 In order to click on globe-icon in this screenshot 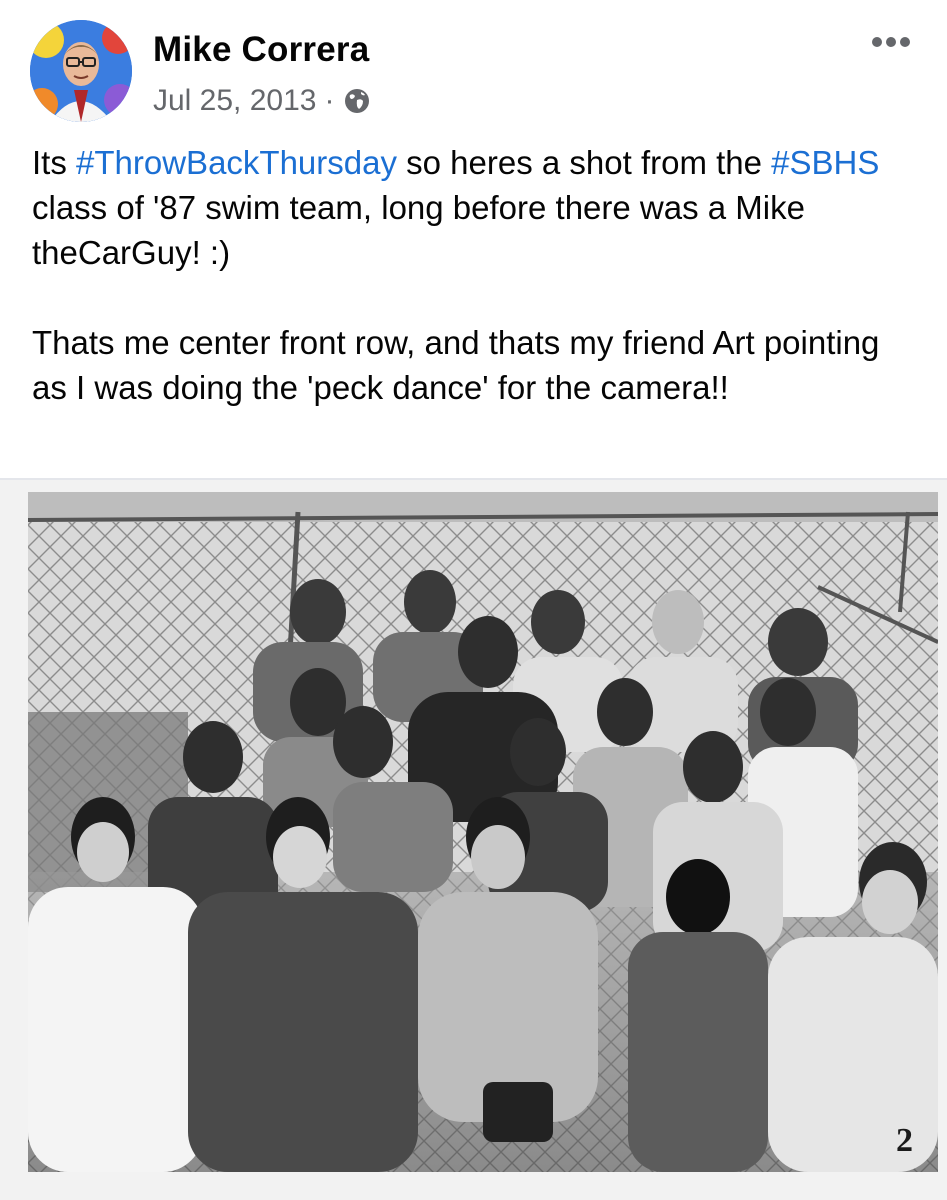, I will do `click(357, 101)`.